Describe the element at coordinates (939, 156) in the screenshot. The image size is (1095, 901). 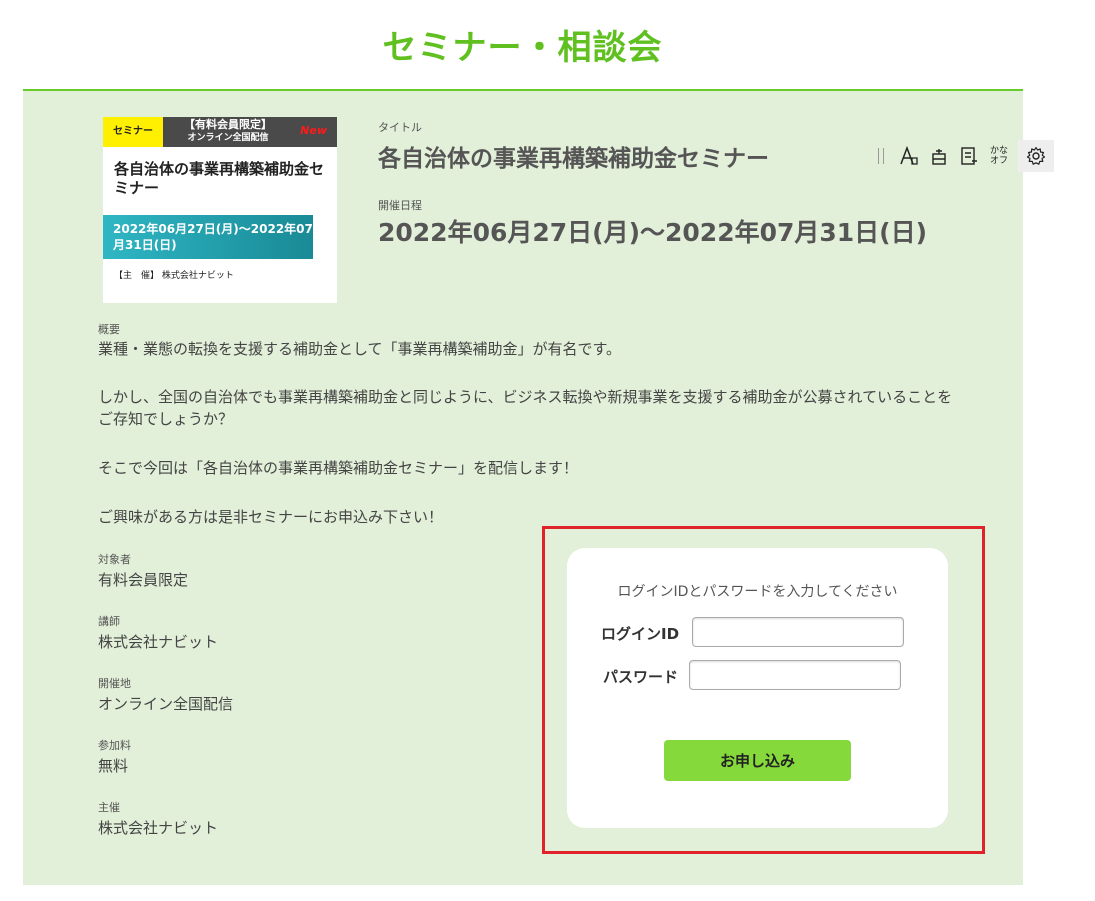
I see `reading-ruler-icon` at that location.